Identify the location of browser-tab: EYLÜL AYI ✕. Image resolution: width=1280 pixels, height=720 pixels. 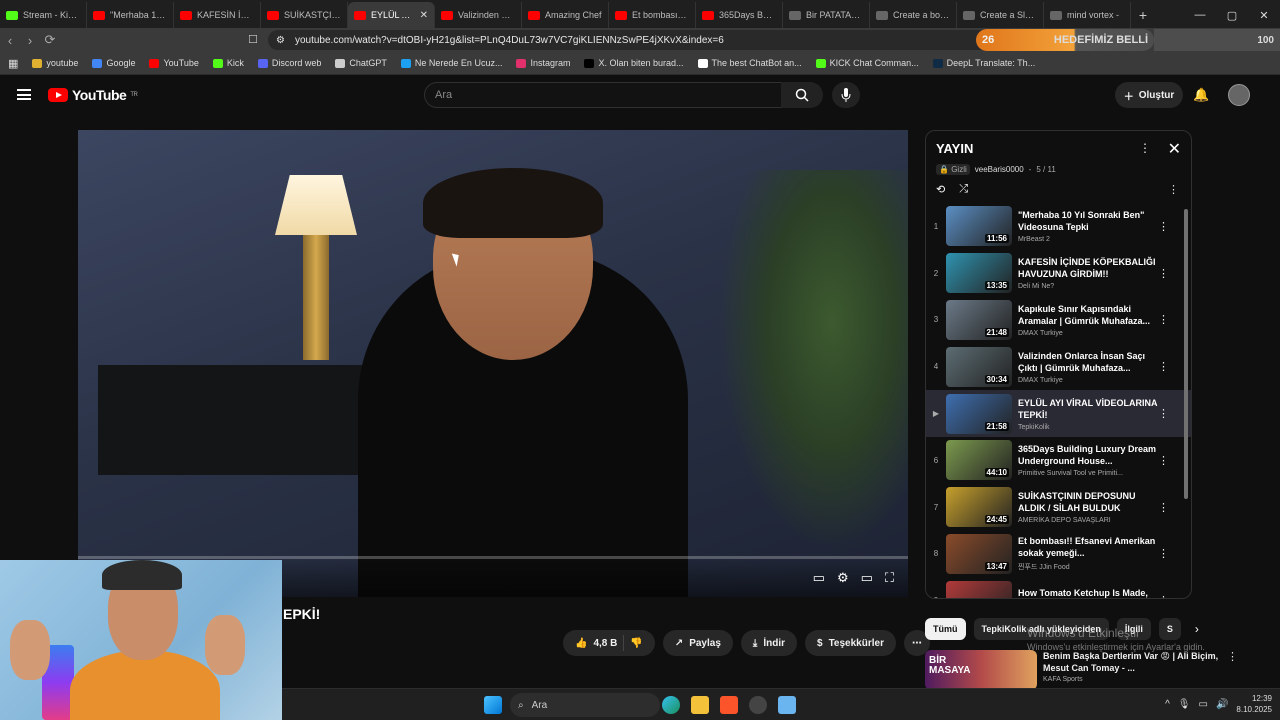
(391, 15).